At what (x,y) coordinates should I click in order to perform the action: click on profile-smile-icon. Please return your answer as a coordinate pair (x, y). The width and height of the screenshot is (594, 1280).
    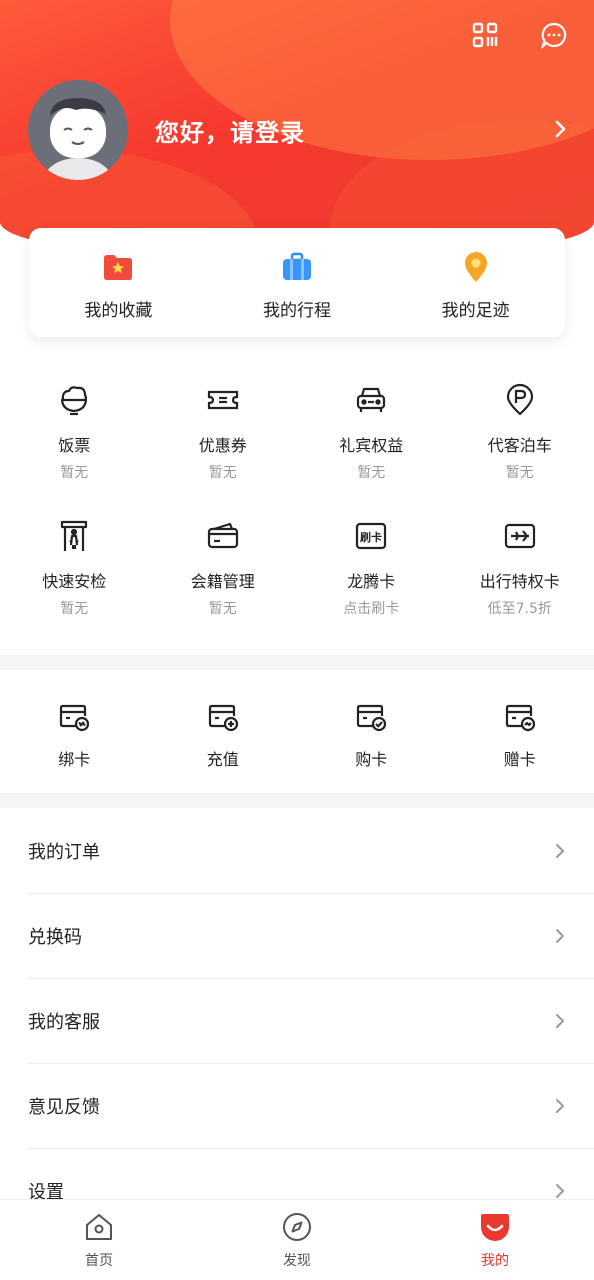
    Looking at the image, I should click on (495, 1227).